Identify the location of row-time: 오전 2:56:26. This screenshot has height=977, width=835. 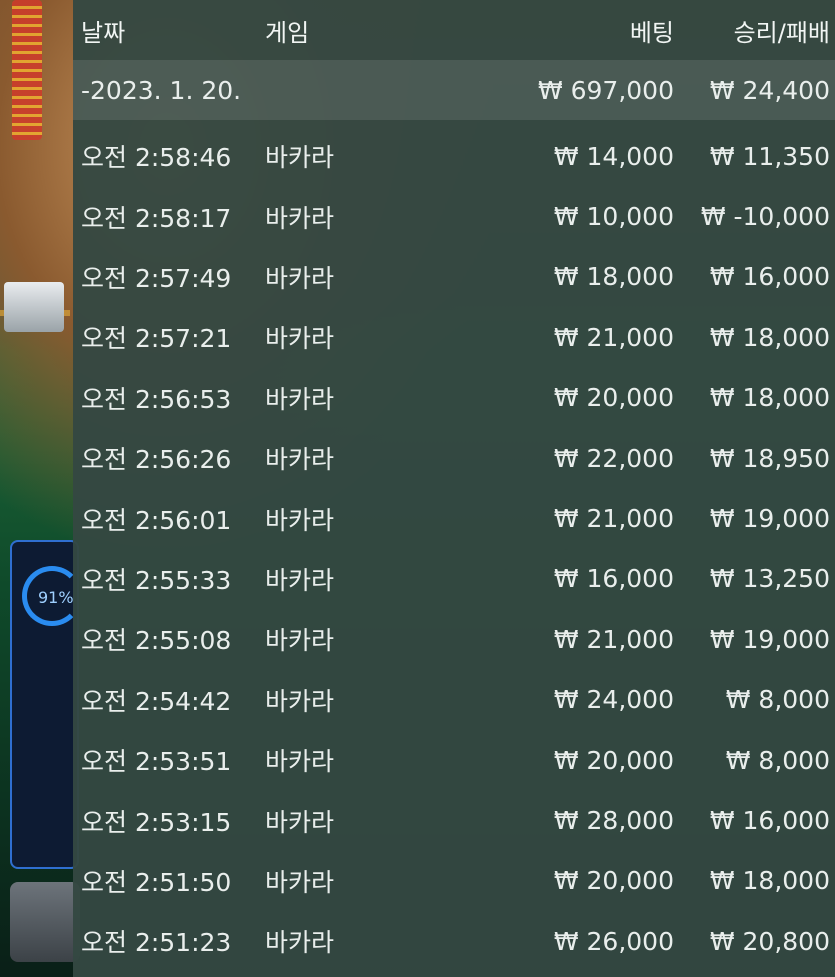
(156, 460).